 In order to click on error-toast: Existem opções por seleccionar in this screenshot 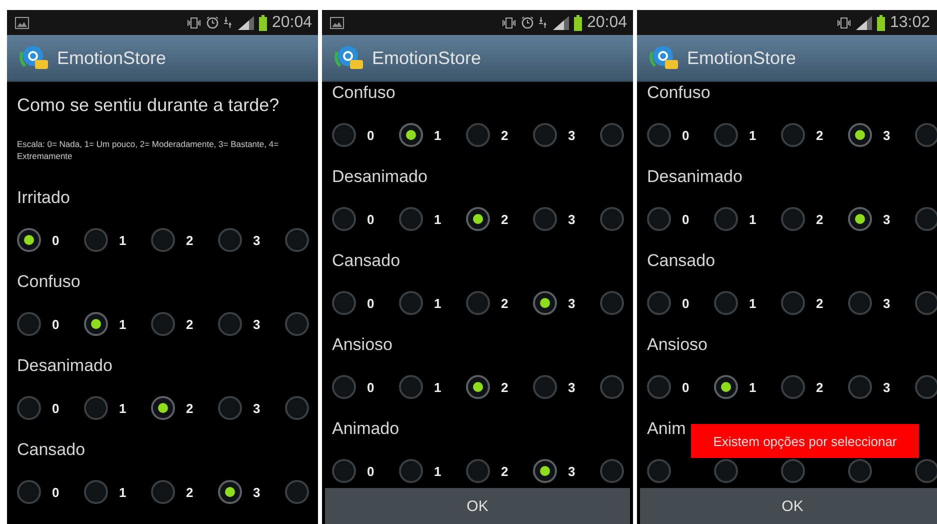, I will do `click(805, 441)`.